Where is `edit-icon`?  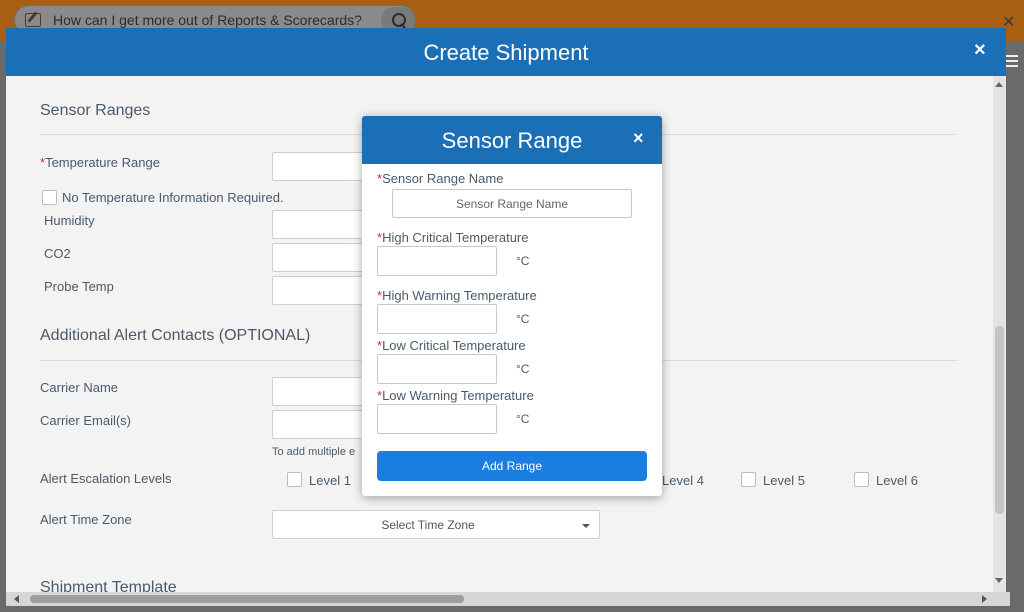
edit-icon is located at coordinates (33, 20).